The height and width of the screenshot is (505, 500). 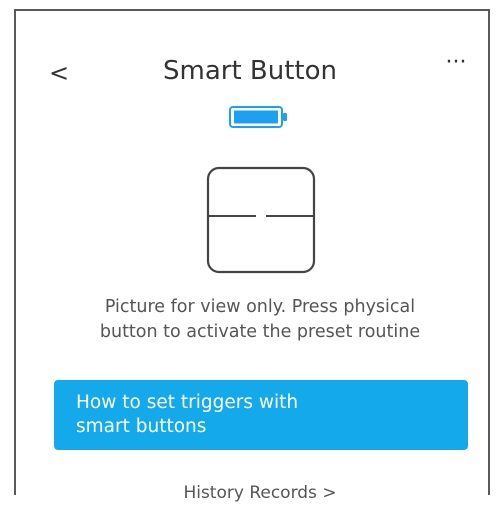 I want to click on battery-icon, so click(x=258, y=117).